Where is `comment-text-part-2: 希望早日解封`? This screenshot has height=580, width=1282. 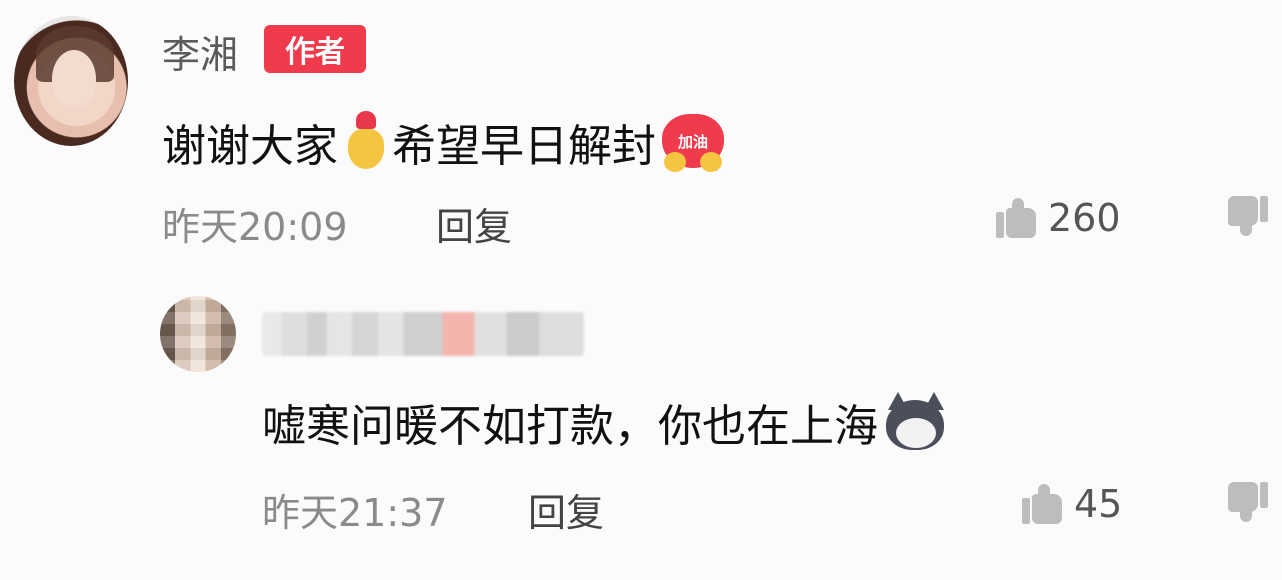
comment-text-part-2: 希望早日解封 is located at coordinates (524, 146).